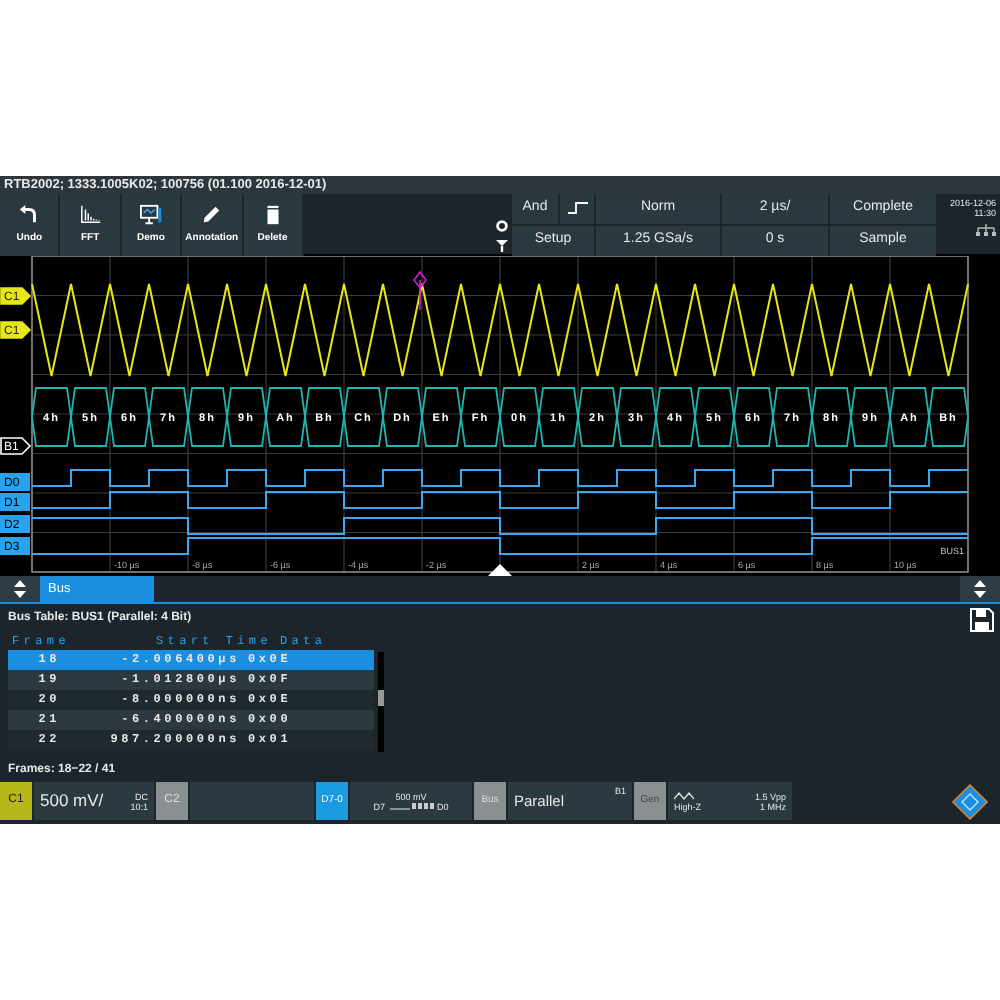 Image resolution: width=1000 pixels, height=1000 pixels. Describe the element at coordinates (72, 801) in the screenshot. I see `scale-text: 500 mV/` at that location.